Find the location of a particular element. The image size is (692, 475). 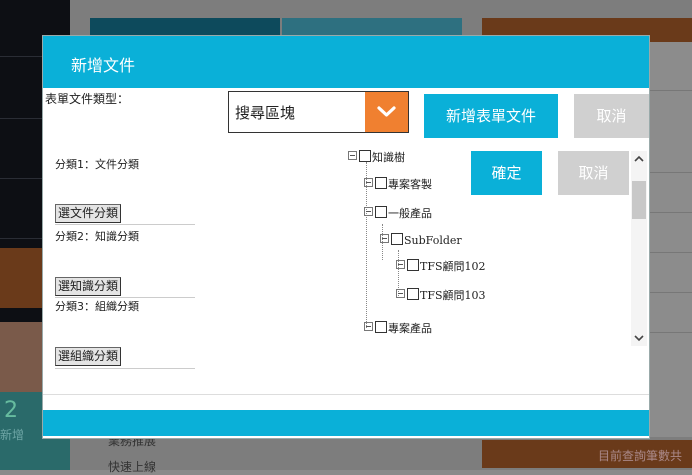

tree-node: 專案客製 is located at coordinates (398, 183).